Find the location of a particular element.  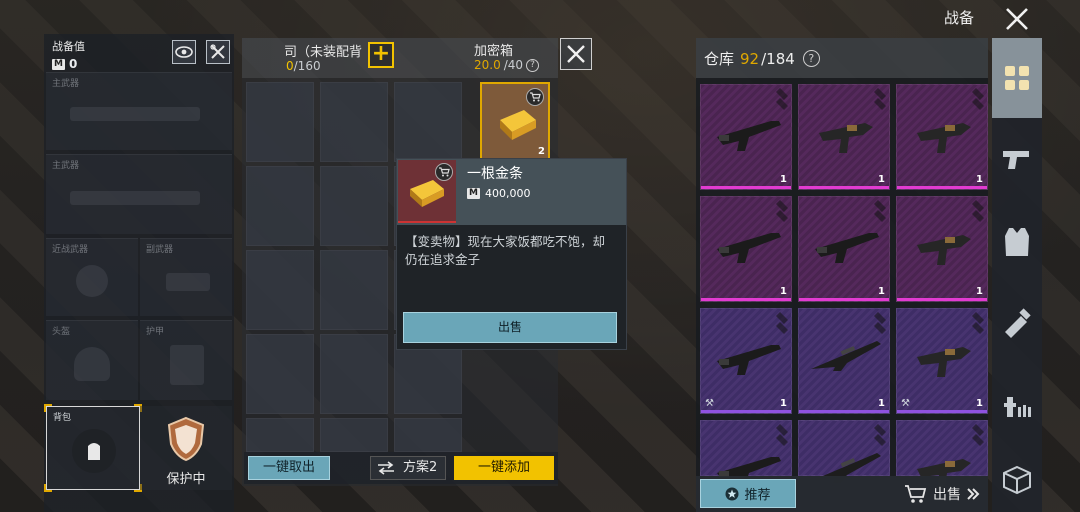

add-all-button: 一键添加 is located at coordinates (504, 468).